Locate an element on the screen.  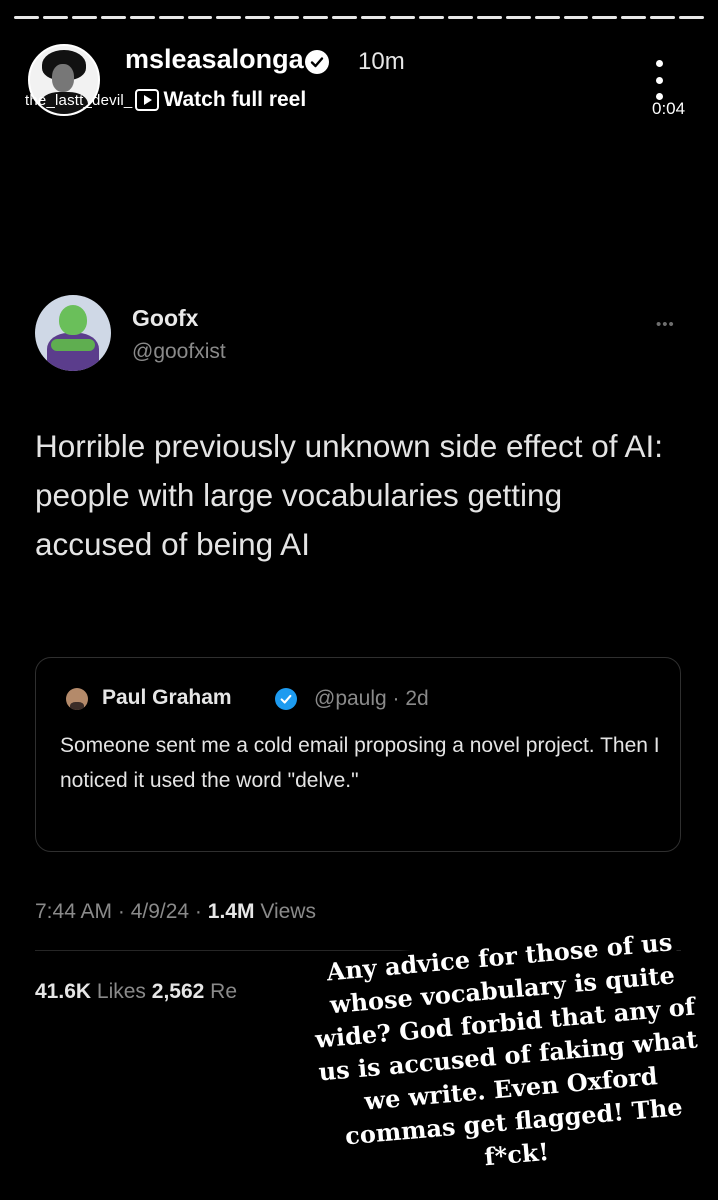
watch-full-reel-label: Watch full reel is located at coordinates (235, 99).